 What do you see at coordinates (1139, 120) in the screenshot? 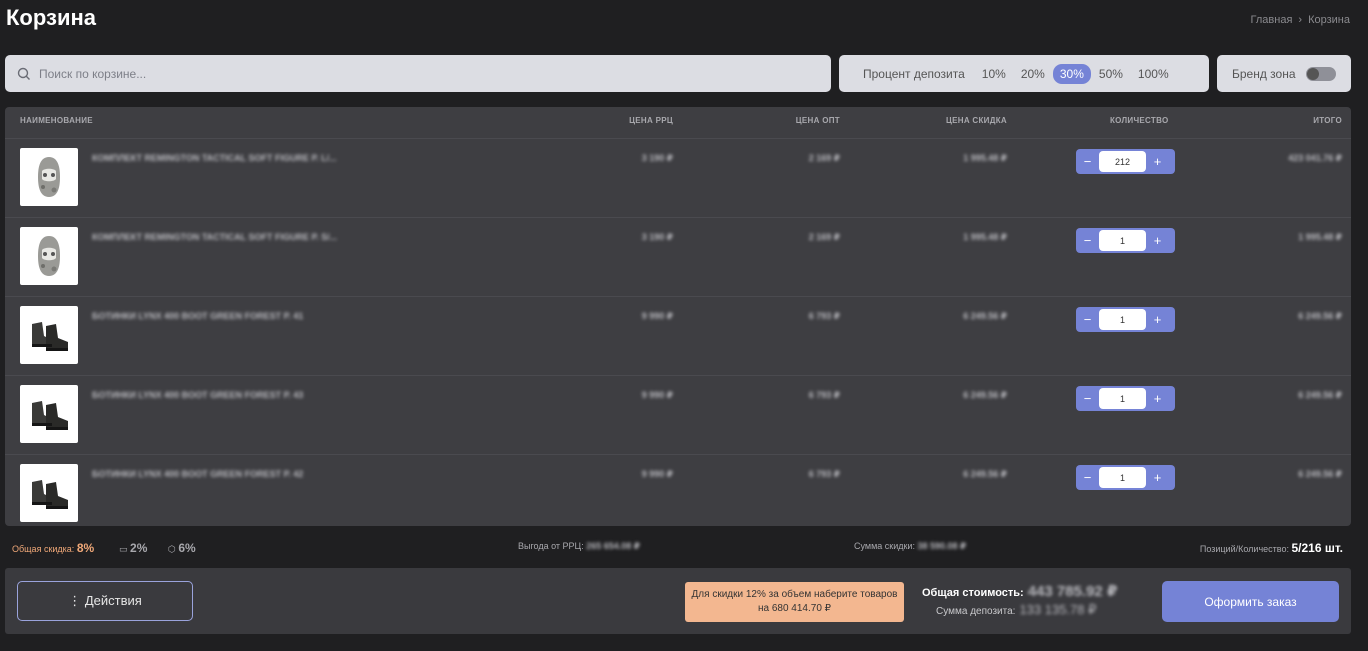
I see `col-quantity: КОЛИЧЕСТВО` at bounding box center [1139, 120].